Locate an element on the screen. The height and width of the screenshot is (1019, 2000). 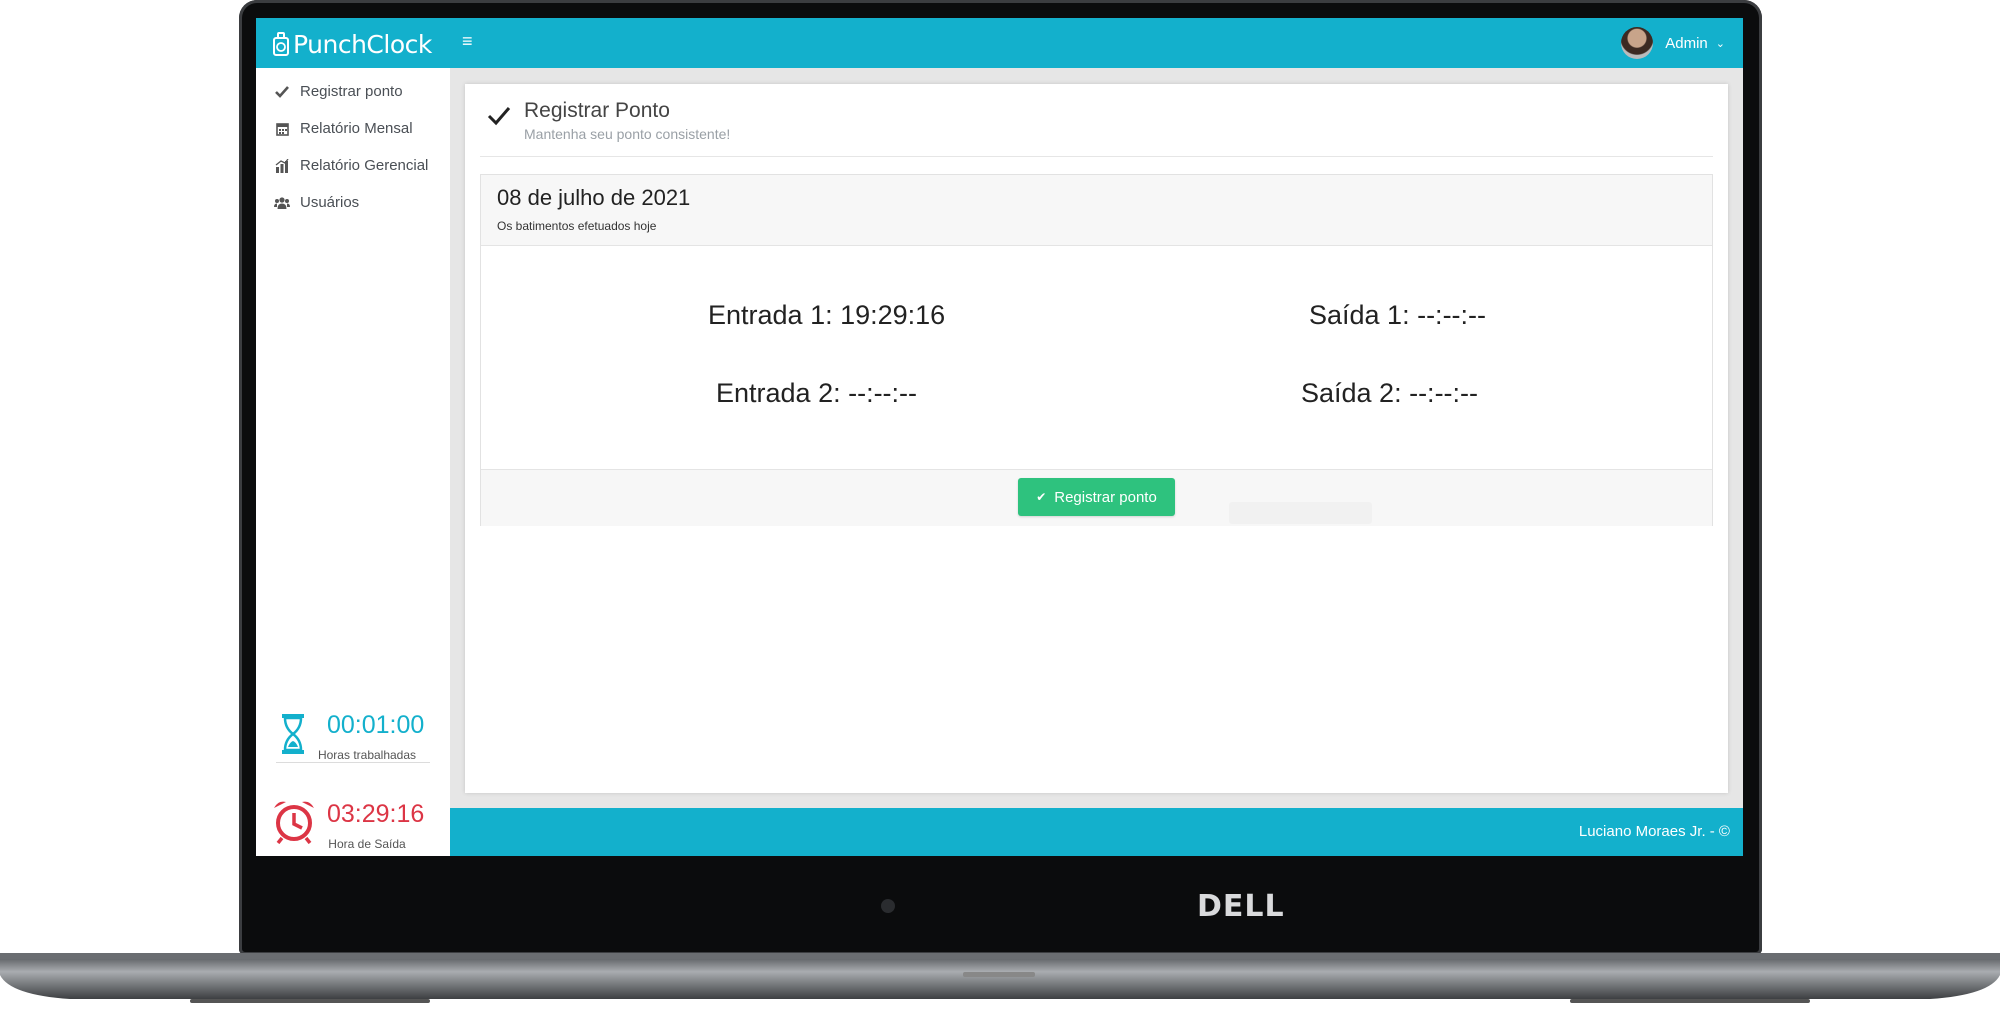
sidebar-item-relatorio-mensal: Relatório Mensal is located at coordinates (343, 128).